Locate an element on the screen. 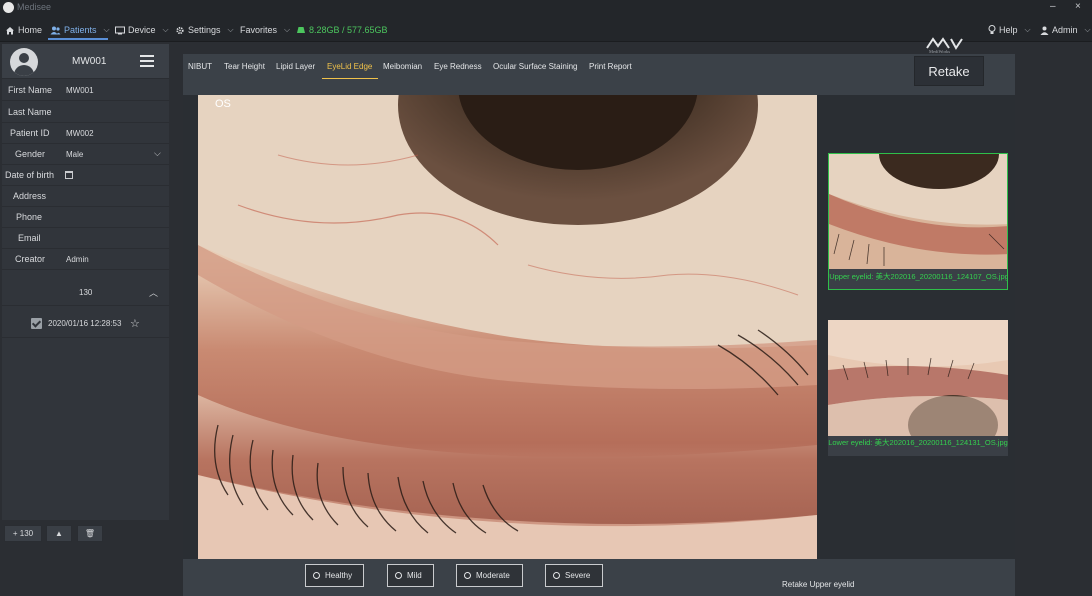  tab-nibut: NIBUT is located at coordinates (200, 66).